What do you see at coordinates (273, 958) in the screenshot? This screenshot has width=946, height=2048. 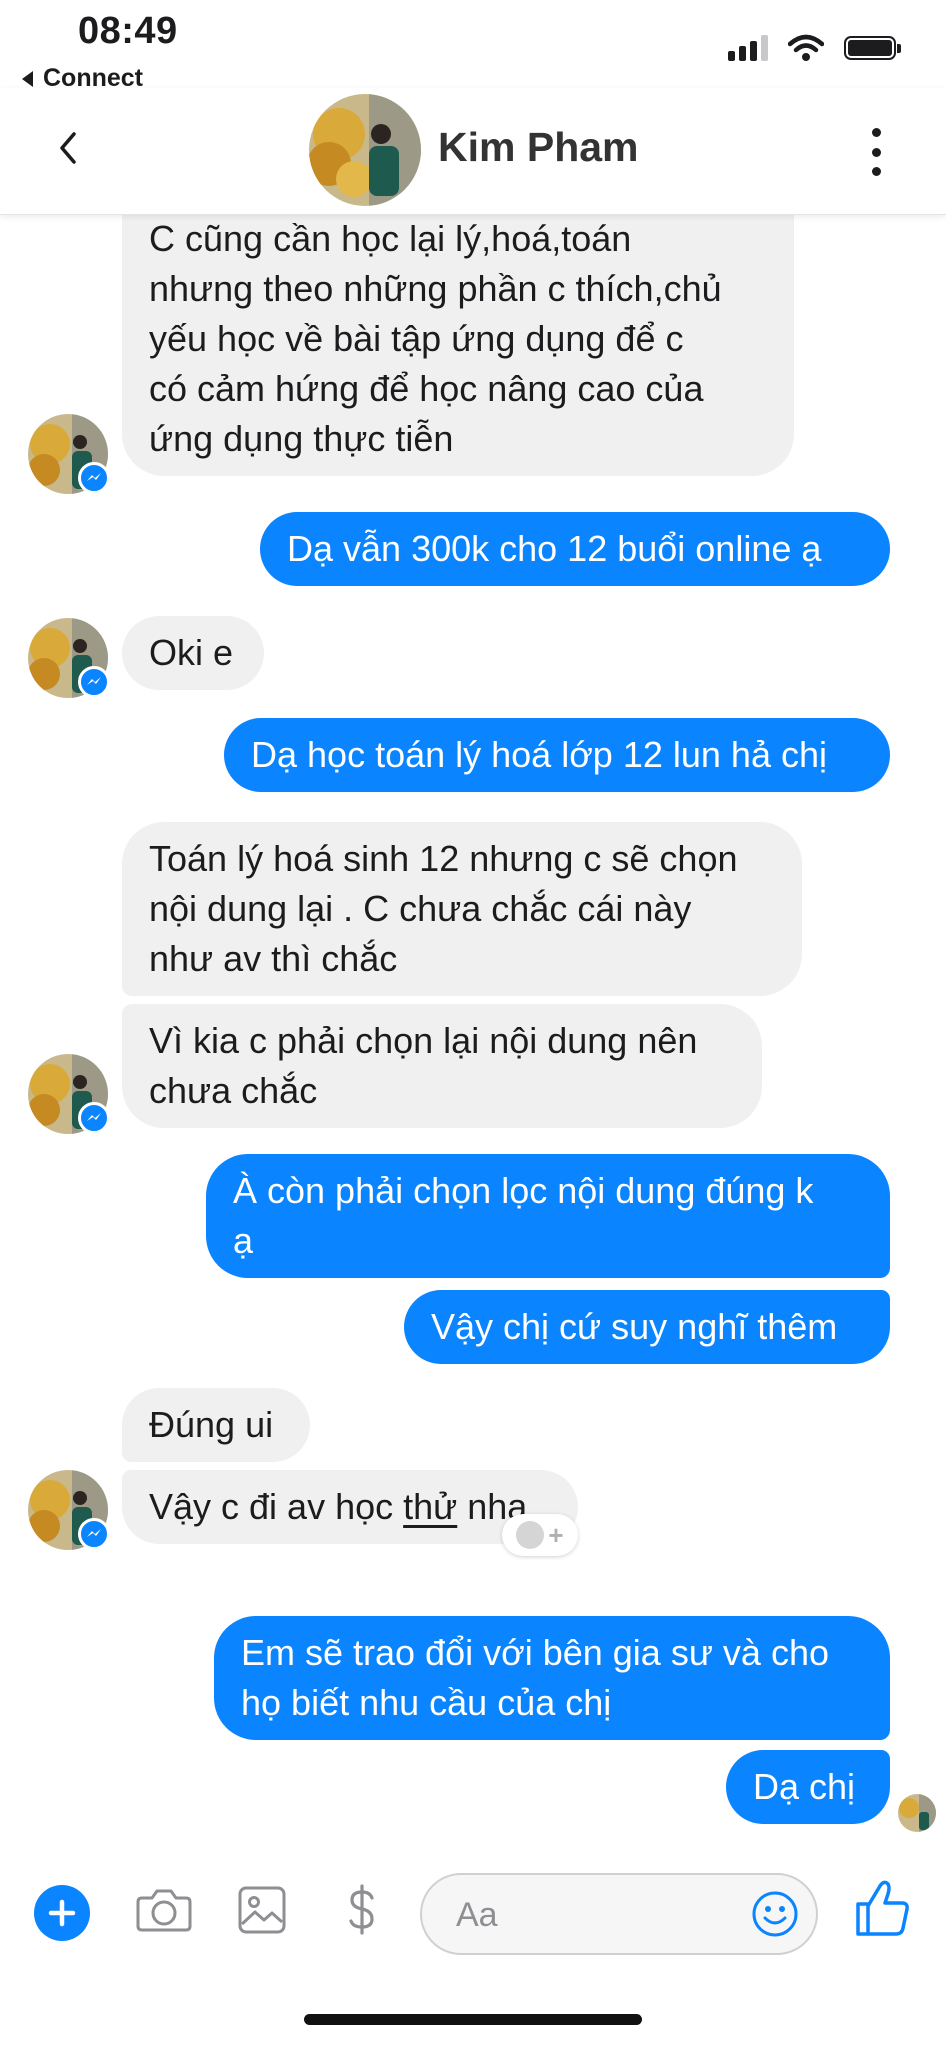 I see `message-line: như av thì chắc` at bounding box center [273, 958].